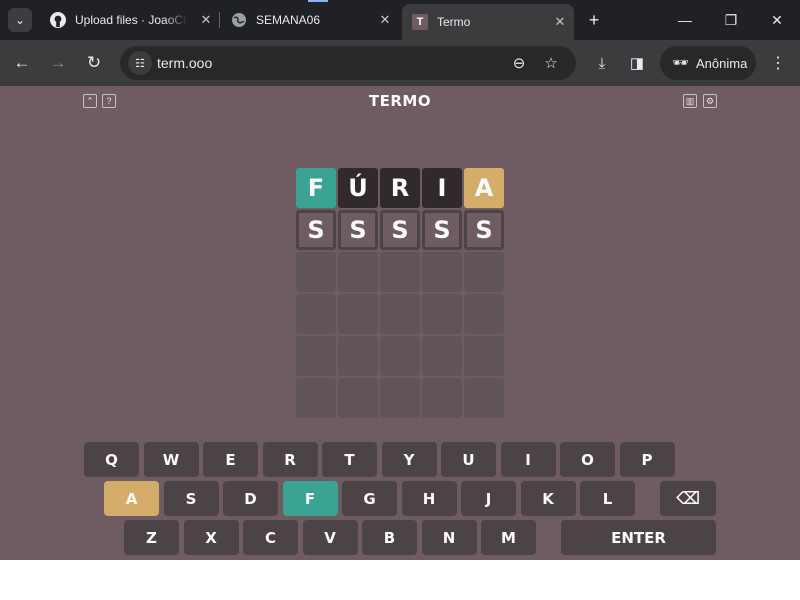 Image resolution: width=800 pixels, height=600 pixels. What do you see at coordinates (484, 188) in the screenshot?
I see `letter-tile: A` at bounding box center [484, 188].